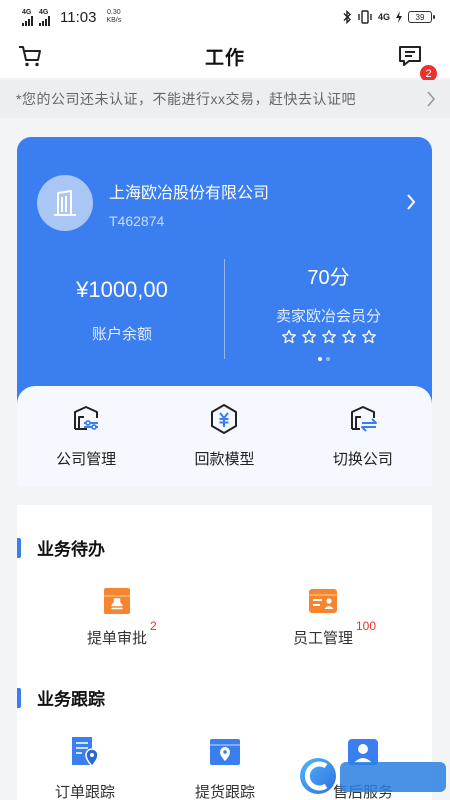  I want to click on todo-count: 100, so click(366, 626).